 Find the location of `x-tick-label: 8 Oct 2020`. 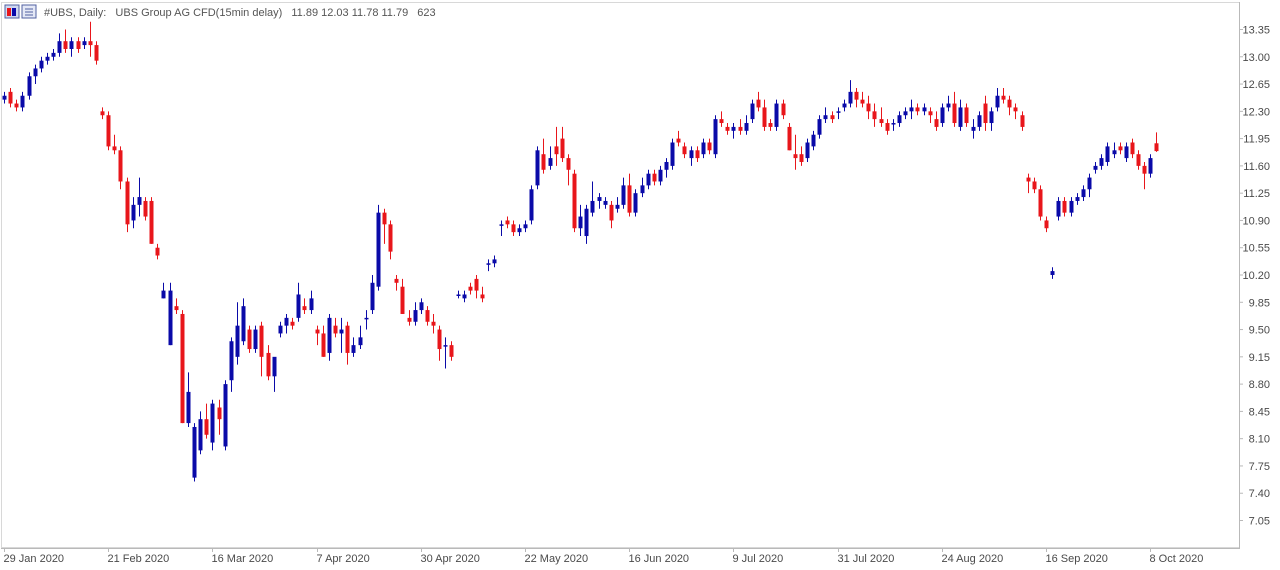

x-tick-label: 8 Oct 2020 is located at coordinates (1177, 559).